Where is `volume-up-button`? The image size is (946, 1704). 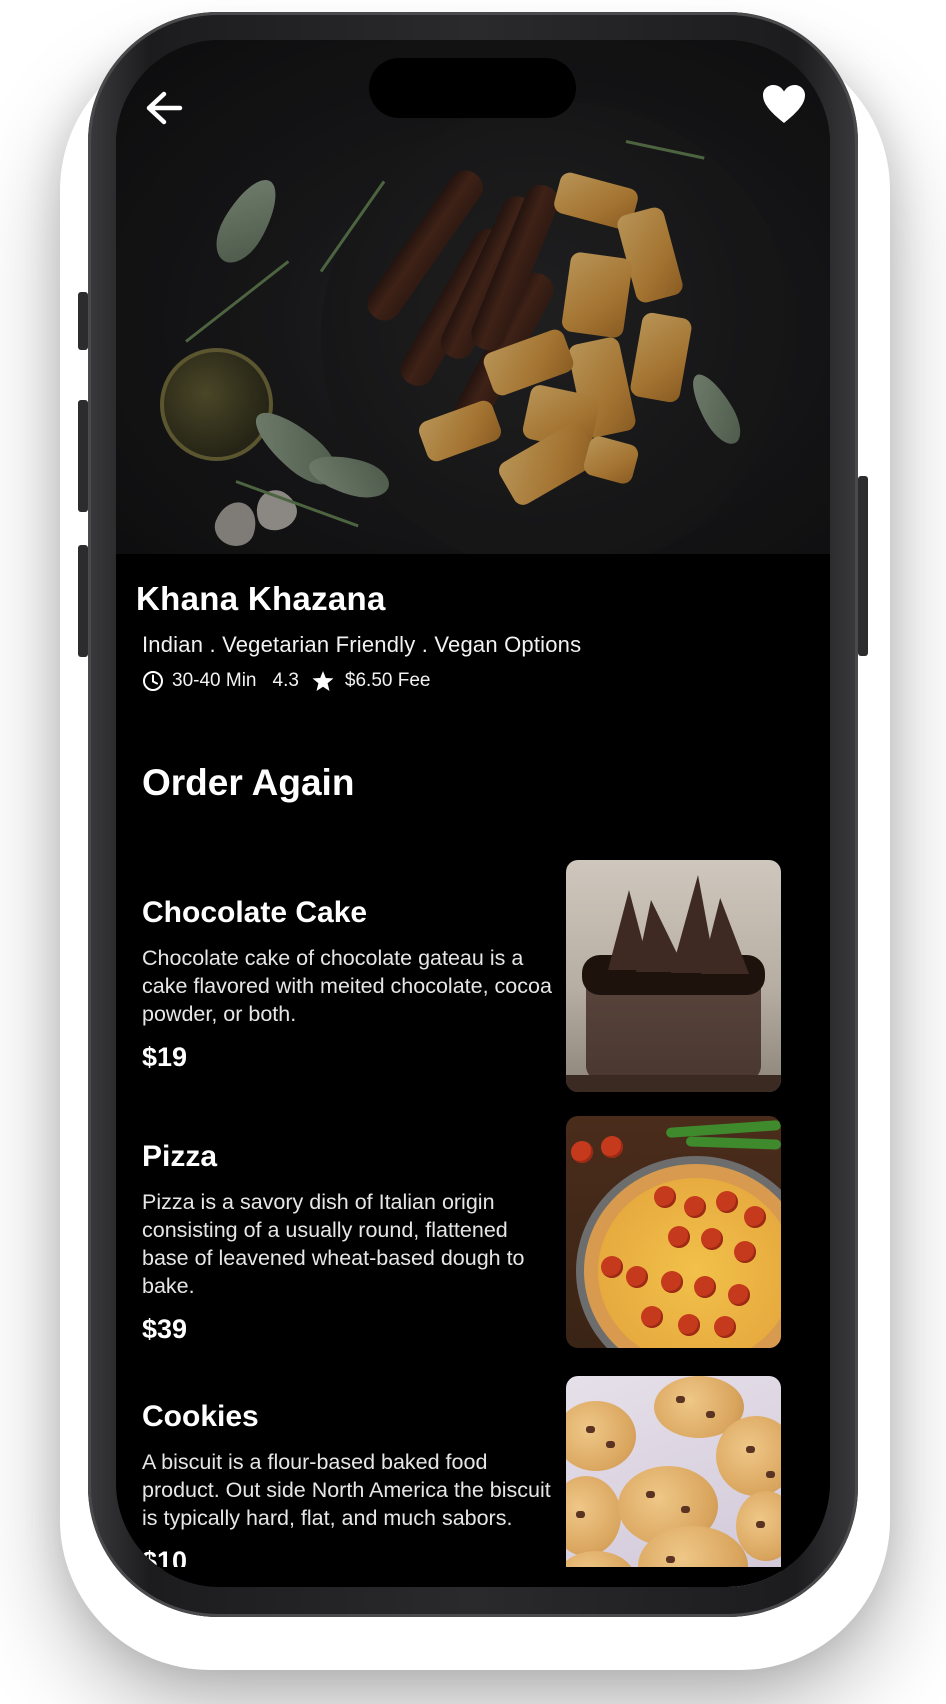 volume-up-button is located at coordinates (83, 456).